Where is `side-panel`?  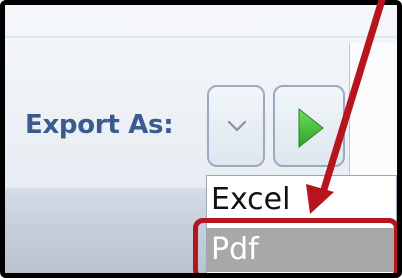
side-panel is located at coordinates (373, 110).